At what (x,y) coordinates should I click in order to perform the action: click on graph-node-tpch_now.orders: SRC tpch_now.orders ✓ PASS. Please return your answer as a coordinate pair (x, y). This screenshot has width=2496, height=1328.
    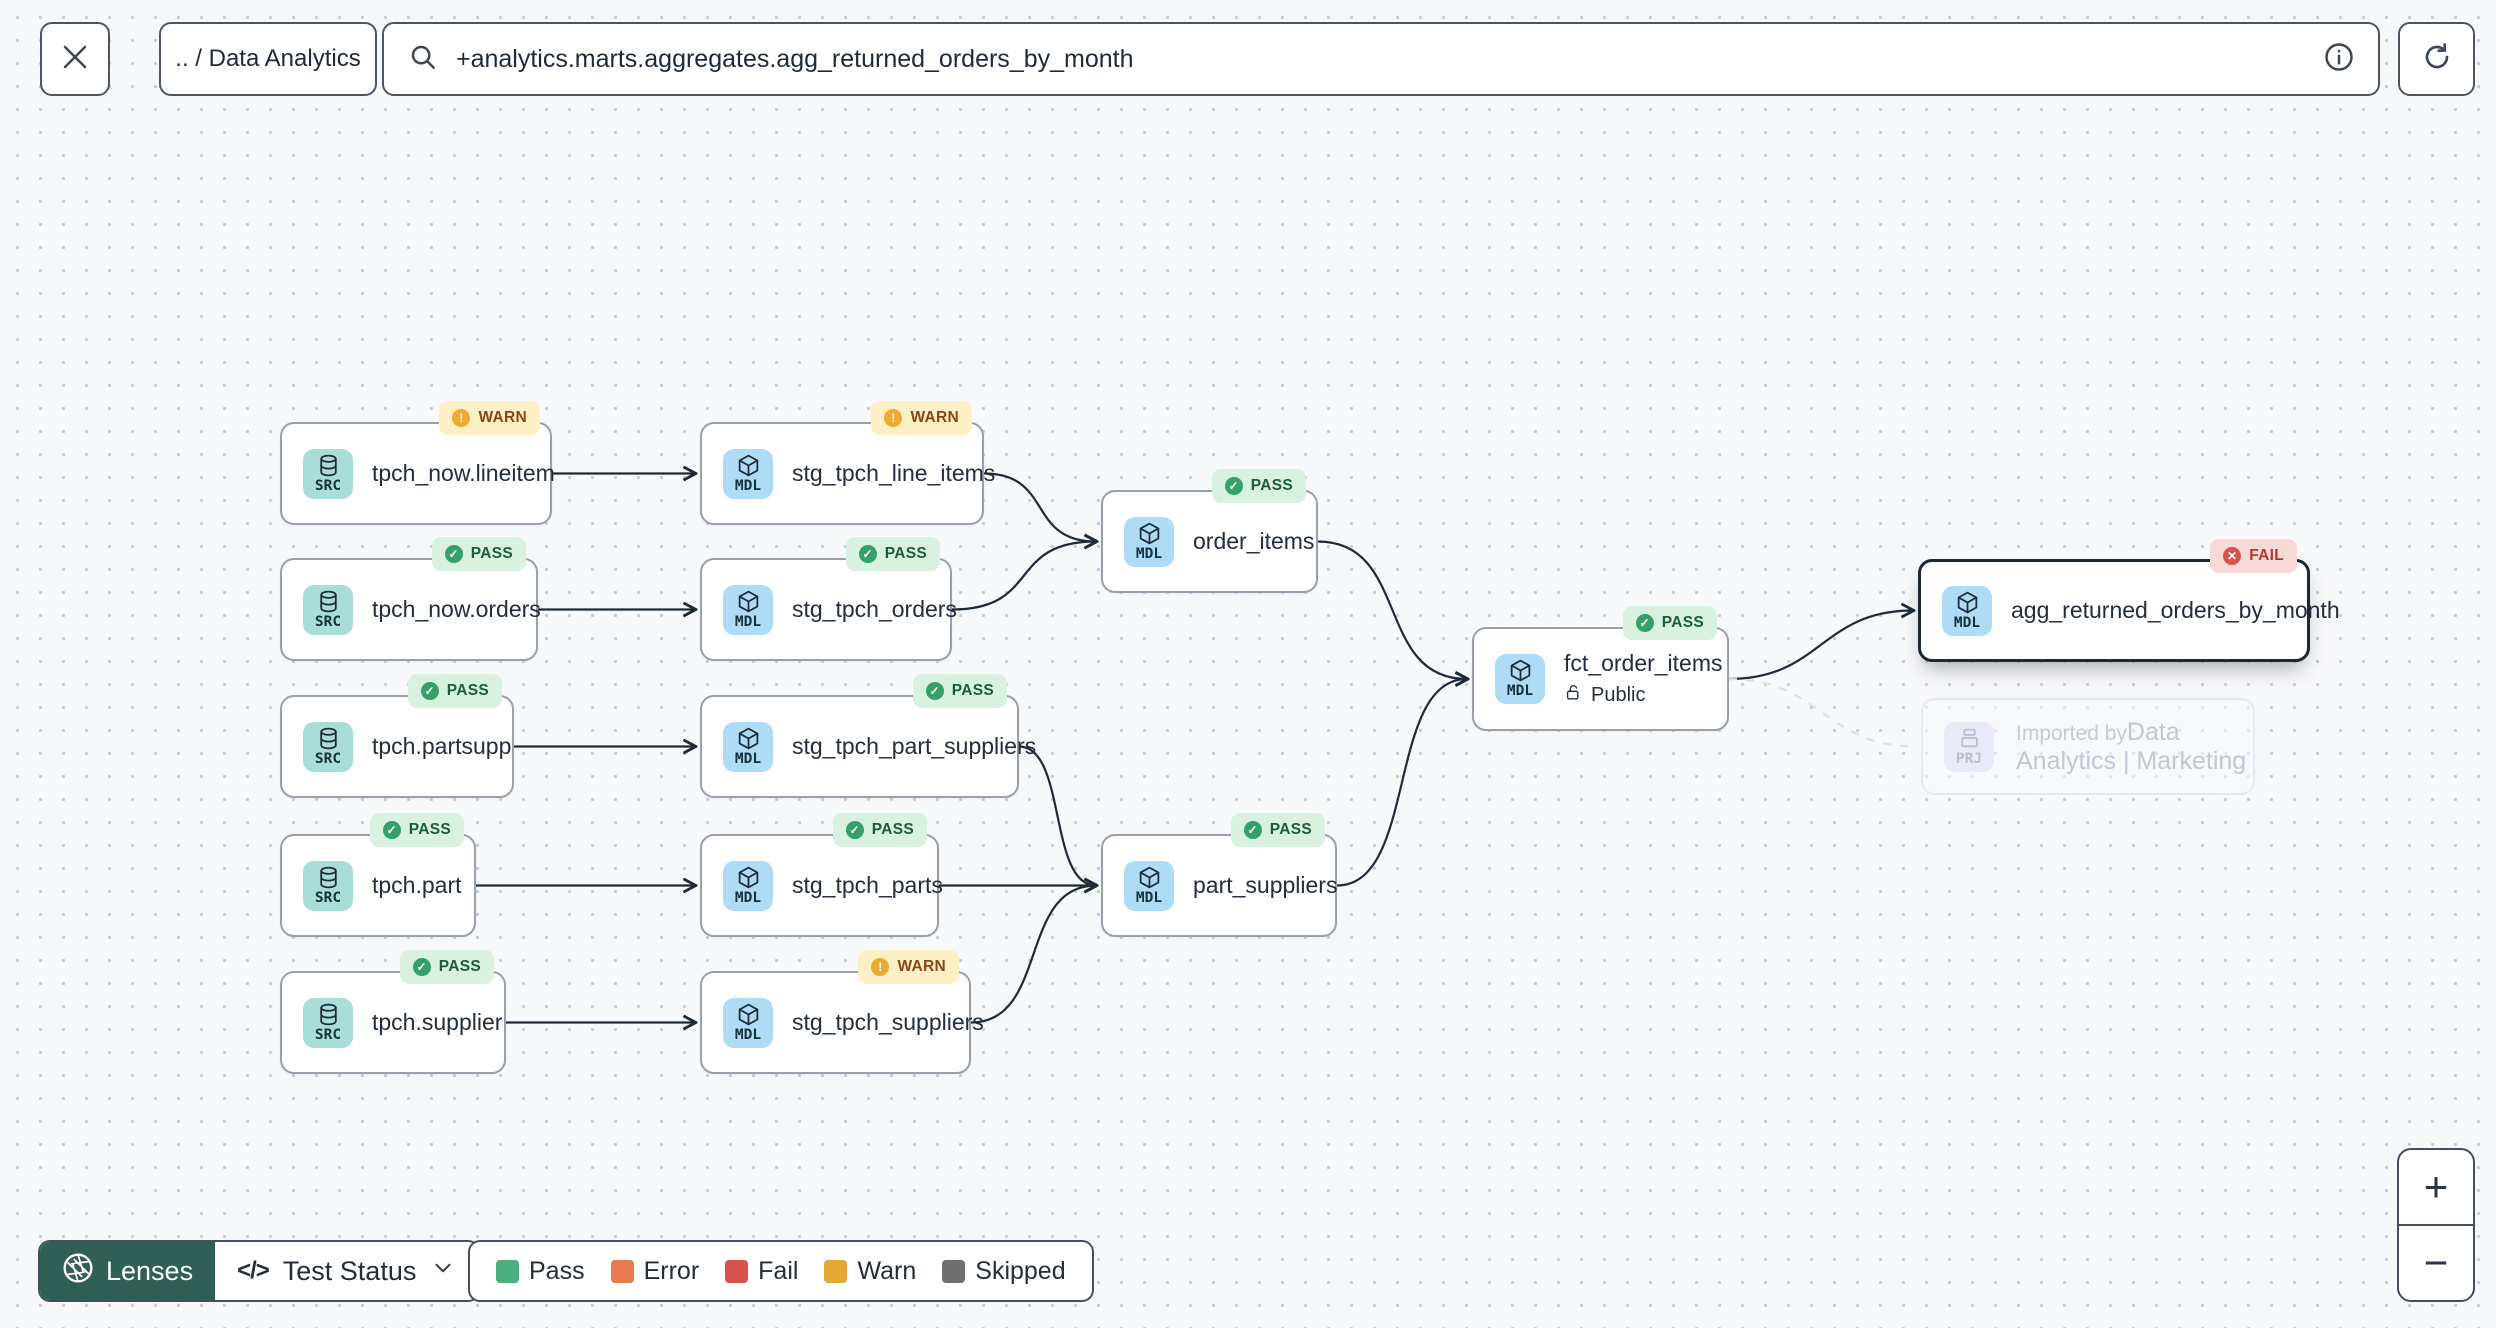
    Looking at the image, I should click on (410, 599).